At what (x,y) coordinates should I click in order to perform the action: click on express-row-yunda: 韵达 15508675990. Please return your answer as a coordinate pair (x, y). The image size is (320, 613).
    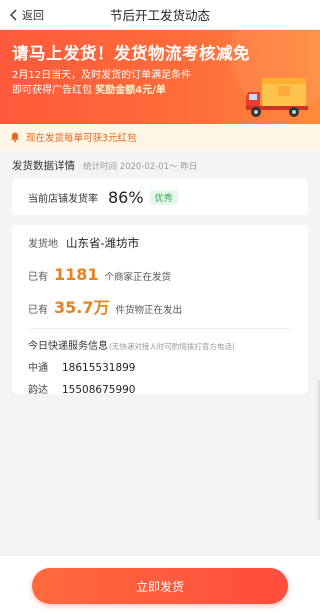
    Looking at the image, I should click on (160, 388).